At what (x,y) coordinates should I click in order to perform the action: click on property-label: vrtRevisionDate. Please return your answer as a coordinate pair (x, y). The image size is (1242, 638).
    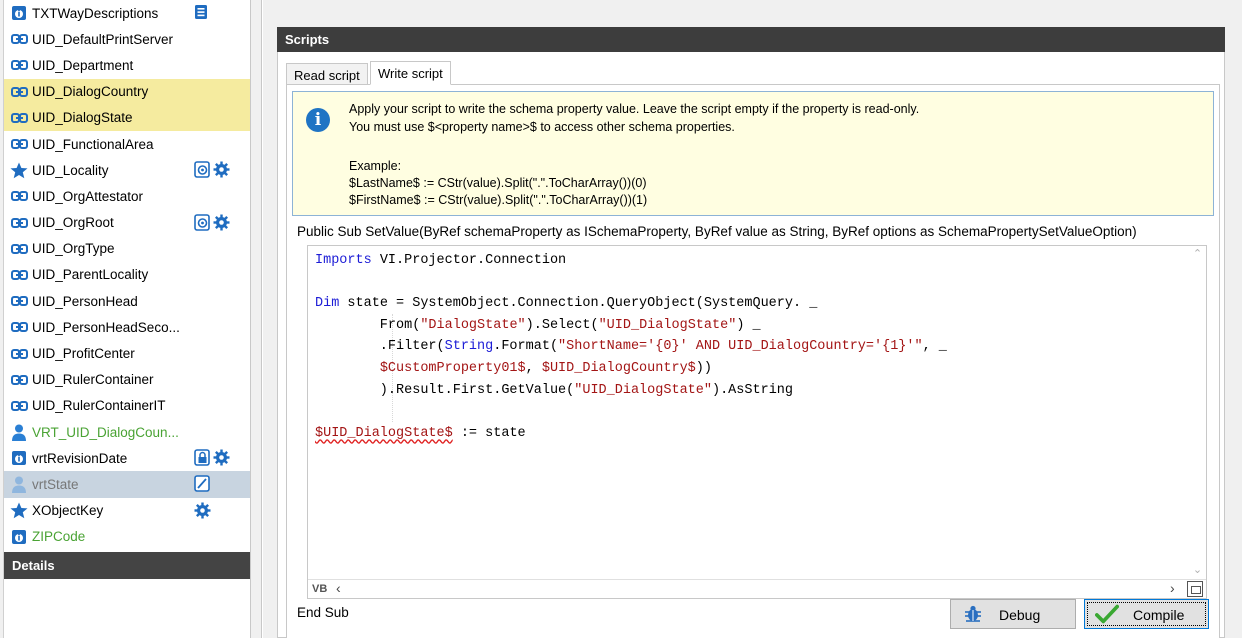
    Looking at the image, I should click on (80, 458).